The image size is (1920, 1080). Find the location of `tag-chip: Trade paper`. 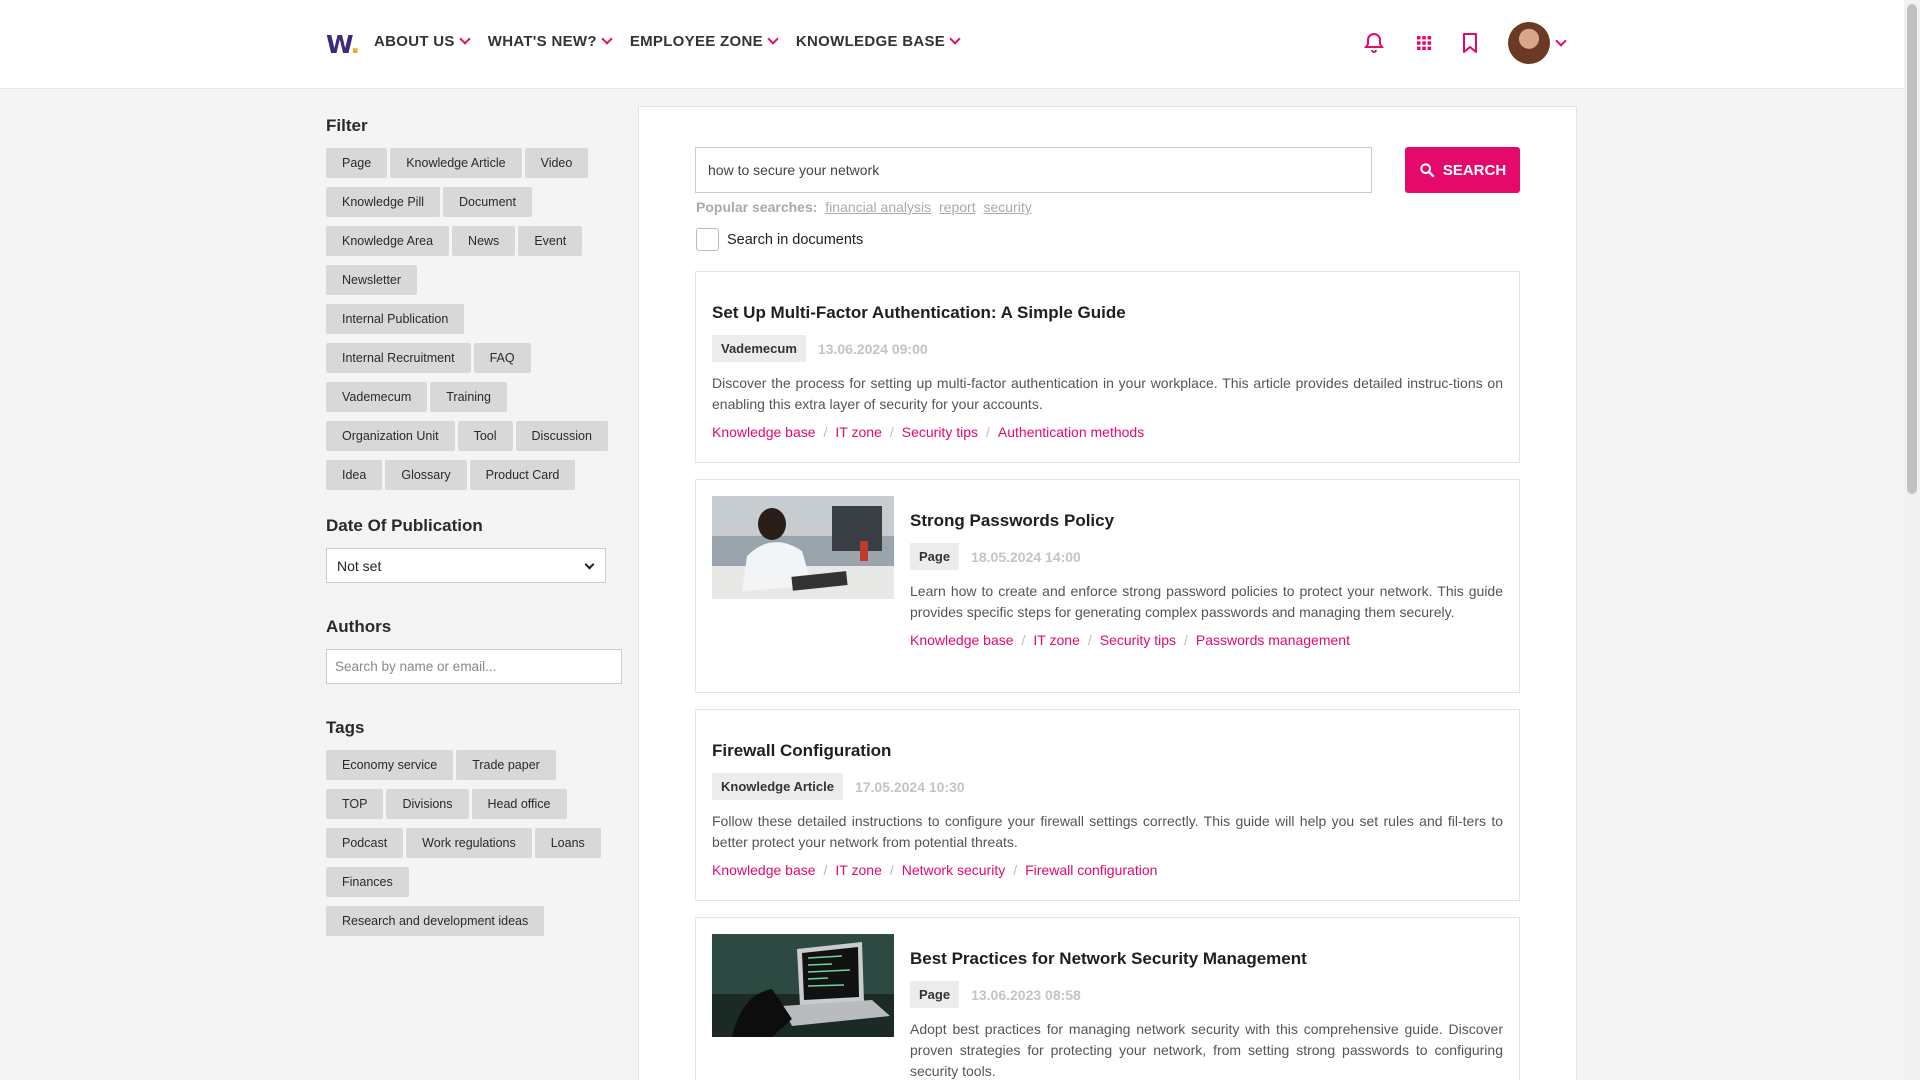

tag-chip: Trade paper is located at coordinates (506, 765).